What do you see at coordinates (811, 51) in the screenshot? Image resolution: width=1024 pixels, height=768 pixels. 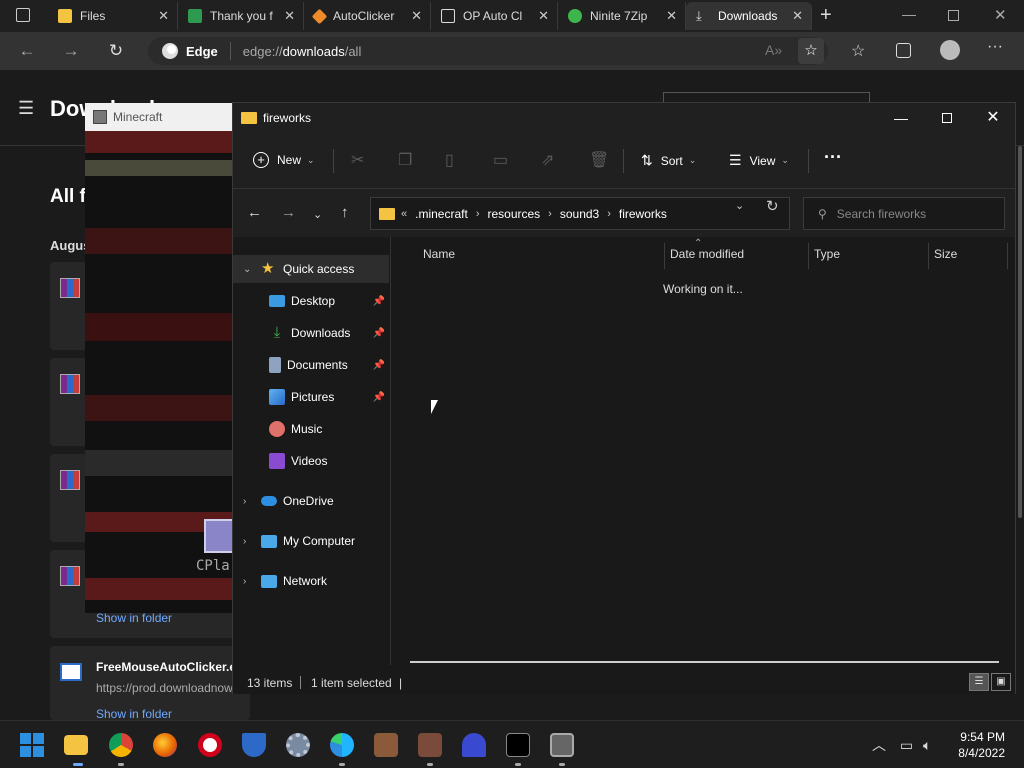 I see `add-favorite-icon: ☆` at bounding box center [811, 51].